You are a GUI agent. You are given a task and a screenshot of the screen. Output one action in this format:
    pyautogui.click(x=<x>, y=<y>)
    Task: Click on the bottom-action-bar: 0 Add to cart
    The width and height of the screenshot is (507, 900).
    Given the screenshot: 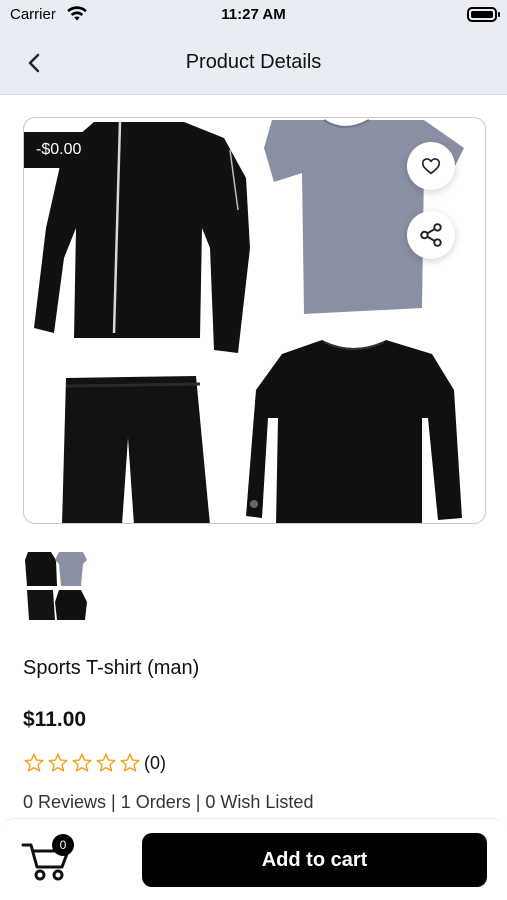 What is the action you would take?
    pyautogui.click(x=253, y=859)
    